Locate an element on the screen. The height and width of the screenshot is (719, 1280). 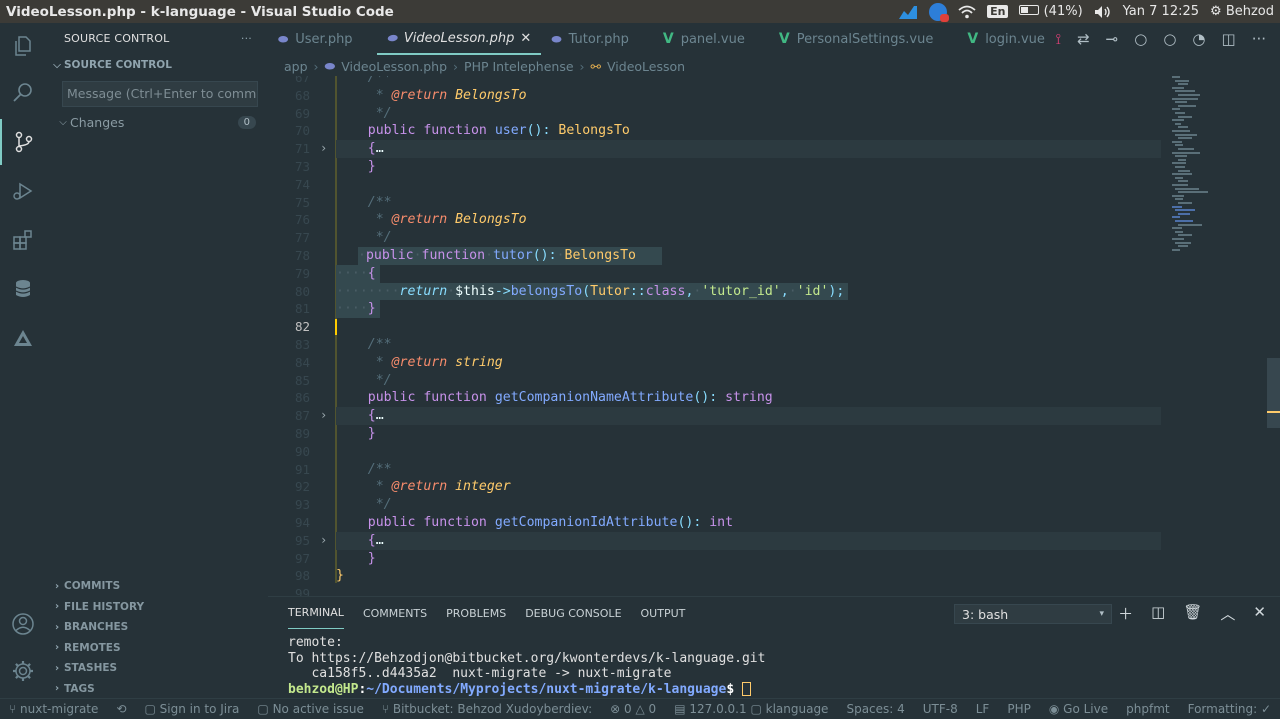
code-line: 84 * @return string is located at coordinates (768, 363).